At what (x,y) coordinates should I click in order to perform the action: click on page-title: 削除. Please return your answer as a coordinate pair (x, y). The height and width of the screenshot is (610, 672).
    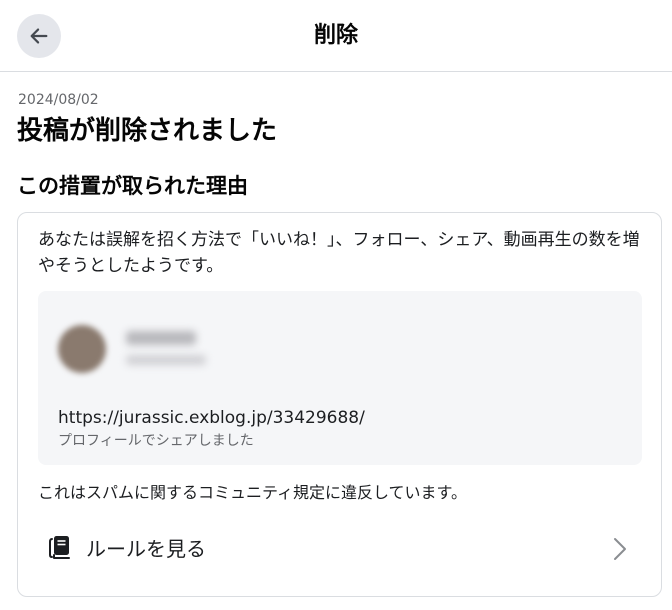
    Looking at the image, I should click on (335, 35).